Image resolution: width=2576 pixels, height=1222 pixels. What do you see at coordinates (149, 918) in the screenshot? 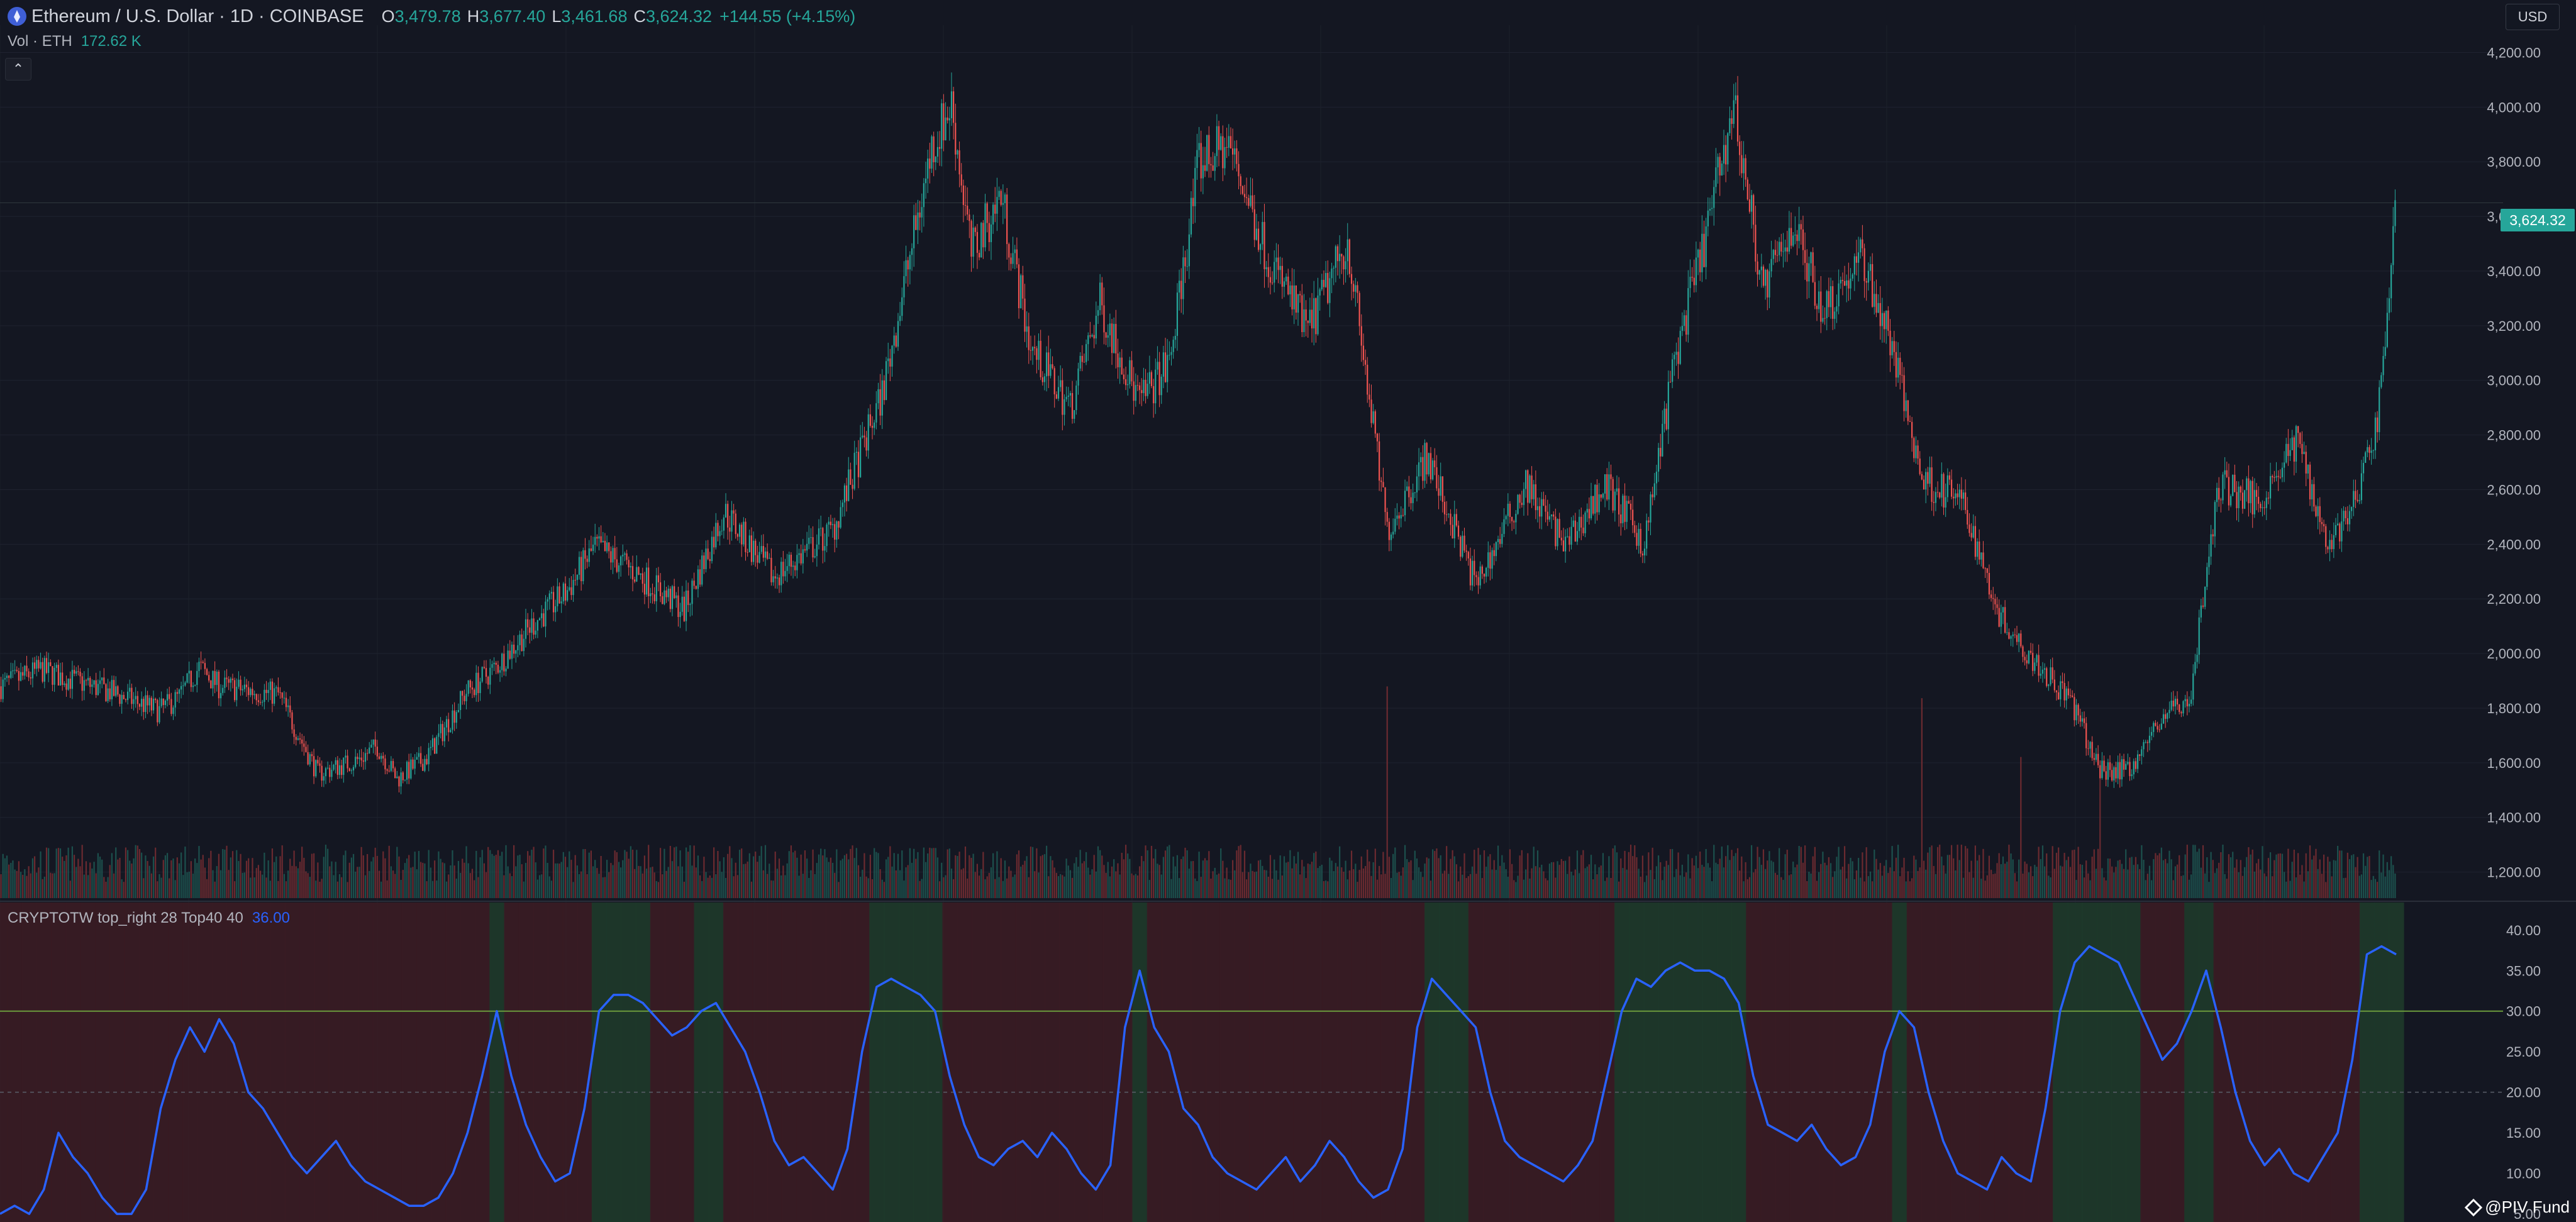
I see `indicator-legend: CRYPTOTW top_right 28 Top40 40 36.00` at bounding box center [149, 918].